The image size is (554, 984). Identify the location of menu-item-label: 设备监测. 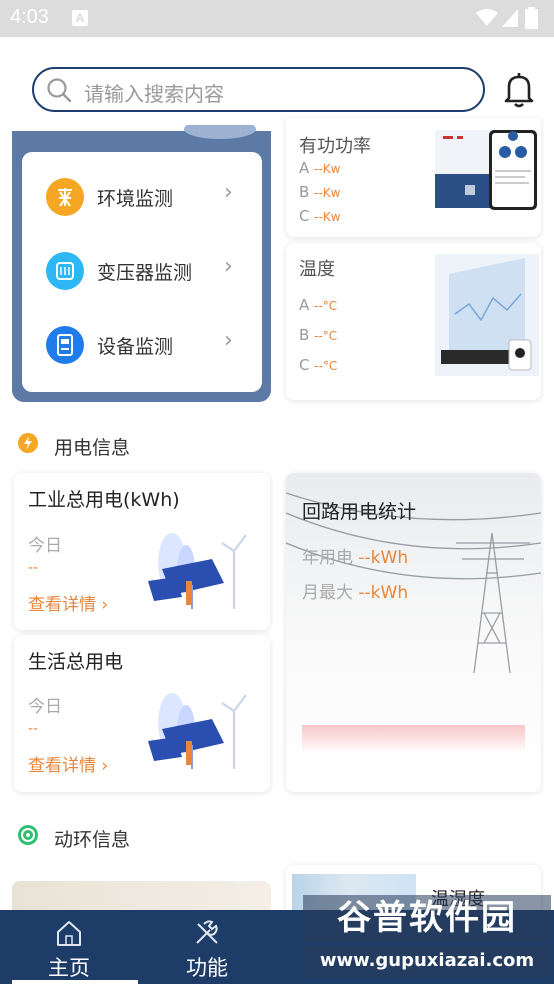
(135, 347).